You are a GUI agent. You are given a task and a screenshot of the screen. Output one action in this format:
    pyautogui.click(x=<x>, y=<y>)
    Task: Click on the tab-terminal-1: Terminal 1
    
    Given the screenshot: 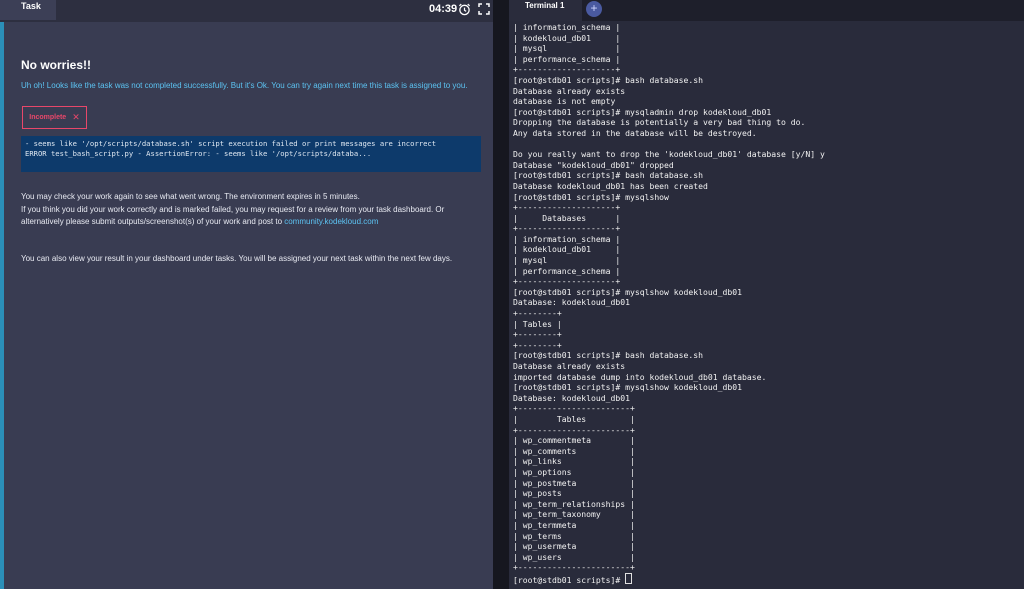 What is the action you would take?
    pyautogui.click(x=545, y=10)
    